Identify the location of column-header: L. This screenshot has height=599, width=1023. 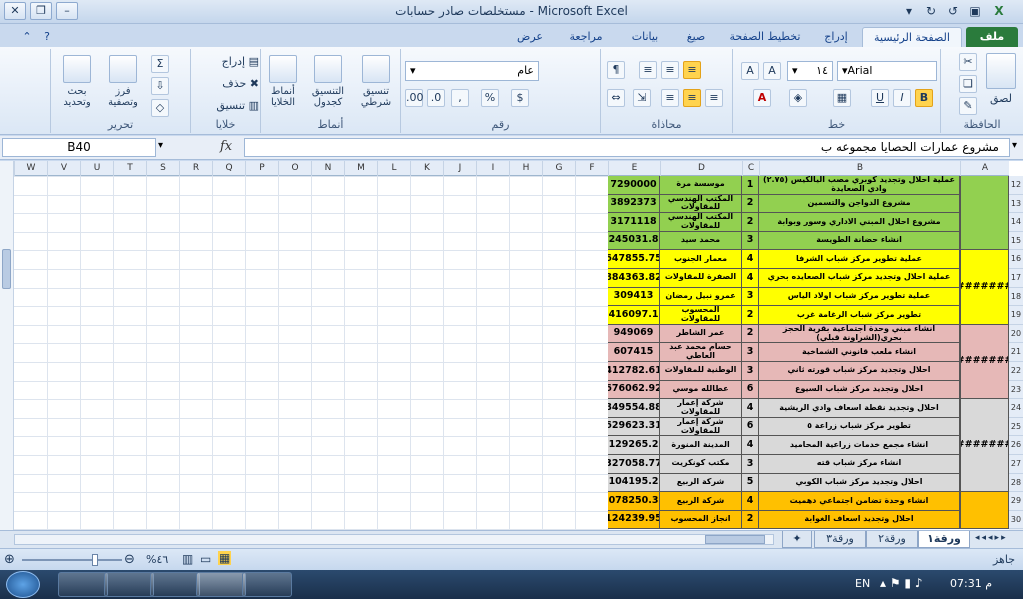
(393, 168).